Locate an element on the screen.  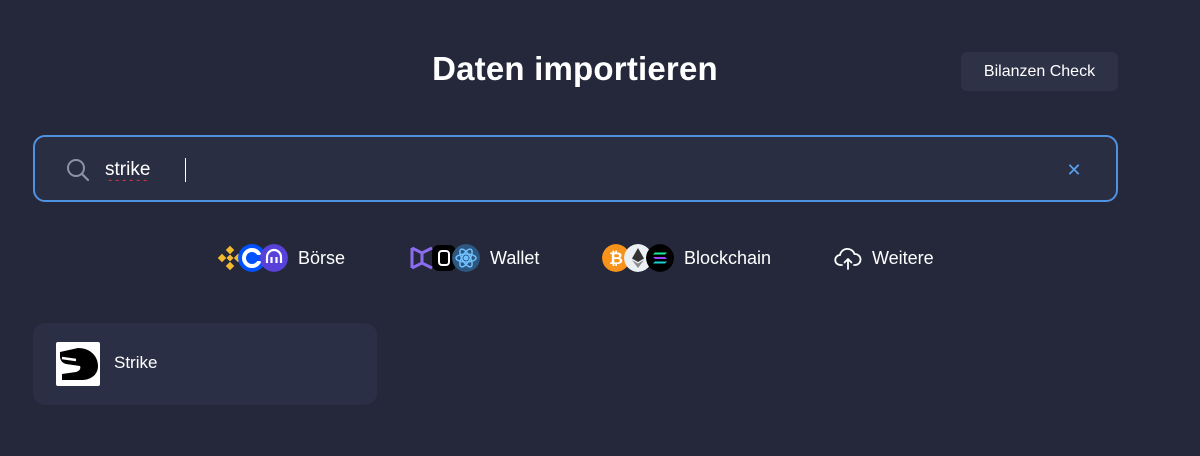
category-more: Weitere is located at coordinates (884, 258).